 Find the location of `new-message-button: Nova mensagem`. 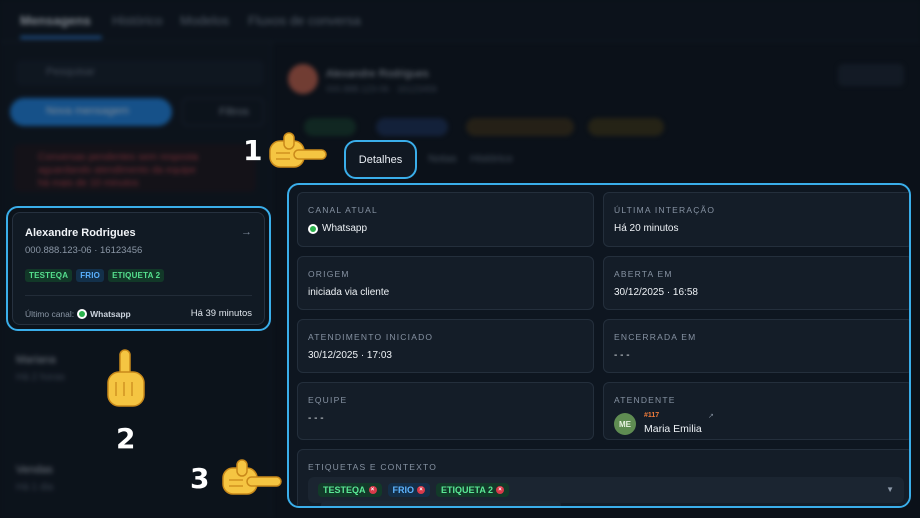

new-message-button: Nova mensagem is located at coordinates (91, 112).